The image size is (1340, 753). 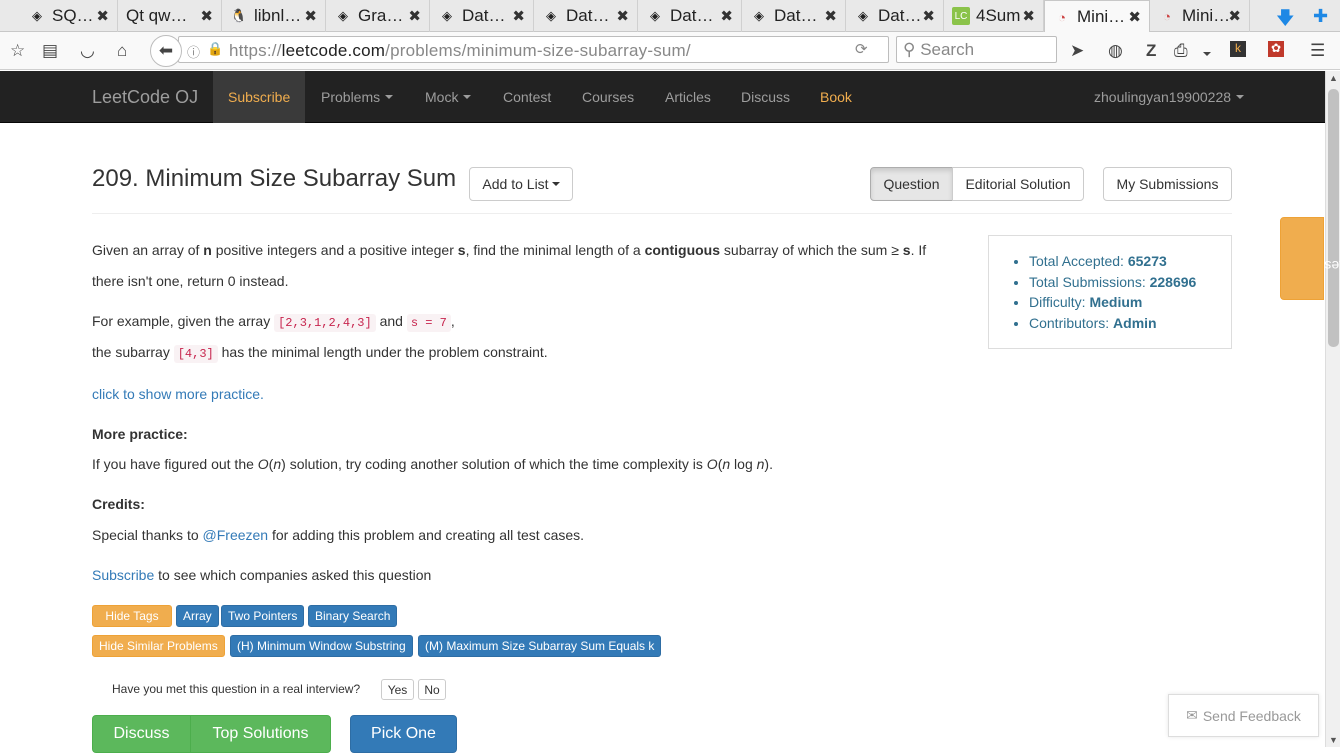 I want to click on similar-problem-link: (H) Minimum Window Substring, so click(x=321, y=646).